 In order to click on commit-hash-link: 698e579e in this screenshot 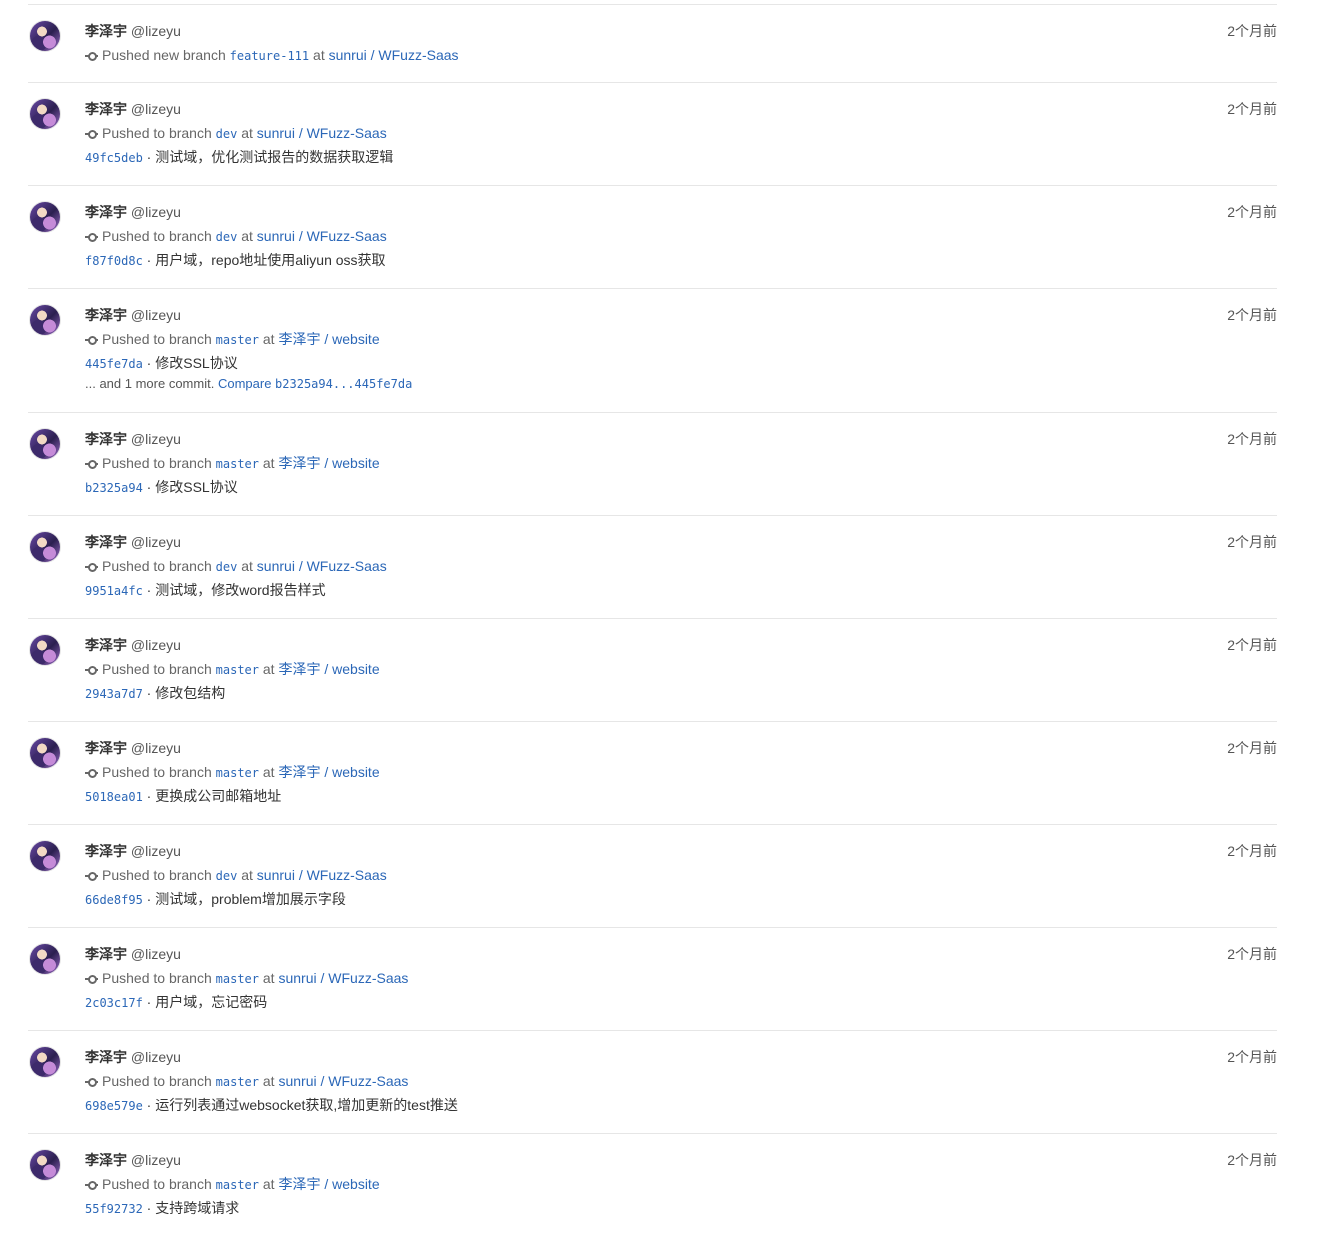, I will do `click(114, 1106)`.